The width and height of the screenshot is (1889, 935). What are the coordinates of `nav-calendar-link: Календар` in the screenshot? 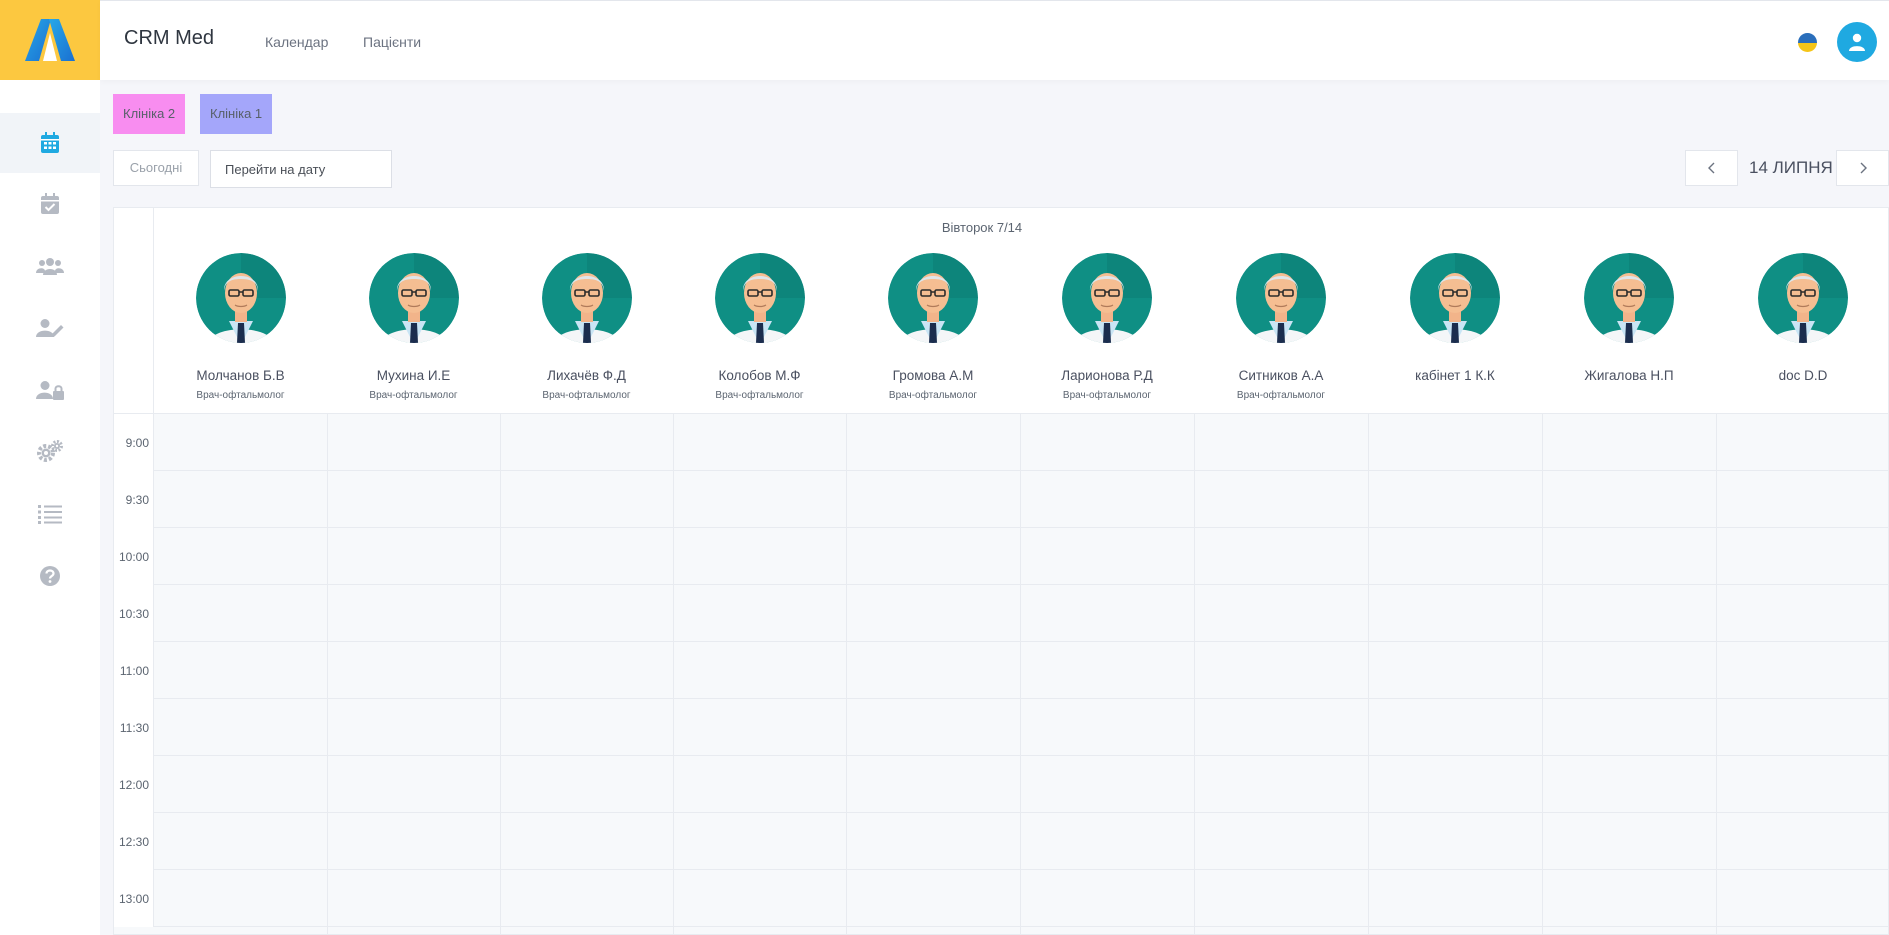 It's located at (296, 42).